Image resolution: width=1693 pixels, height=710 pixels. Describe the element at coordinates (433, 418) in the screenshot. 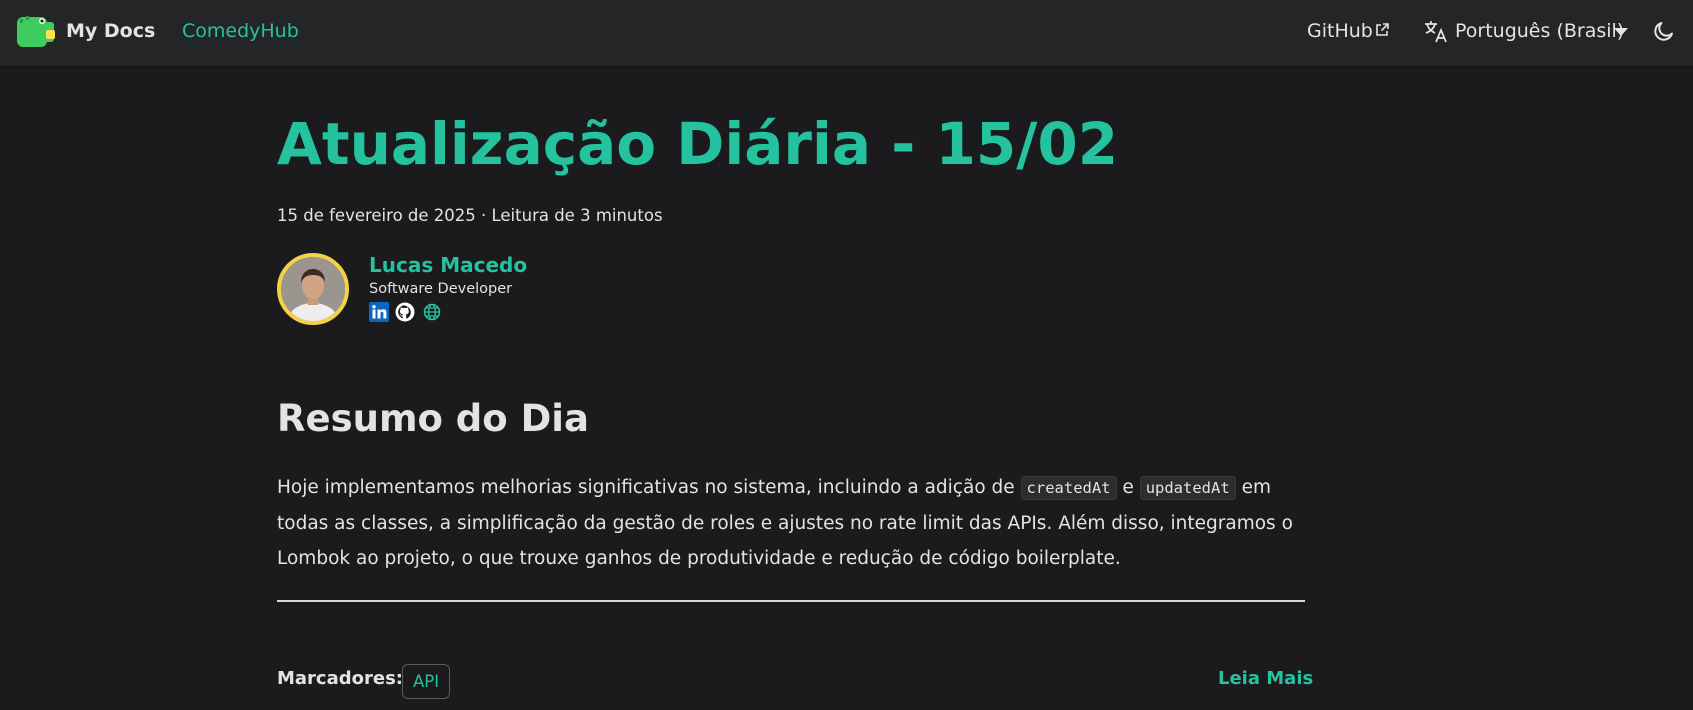

I see `section-heading: Resumo do Dia` at that location.